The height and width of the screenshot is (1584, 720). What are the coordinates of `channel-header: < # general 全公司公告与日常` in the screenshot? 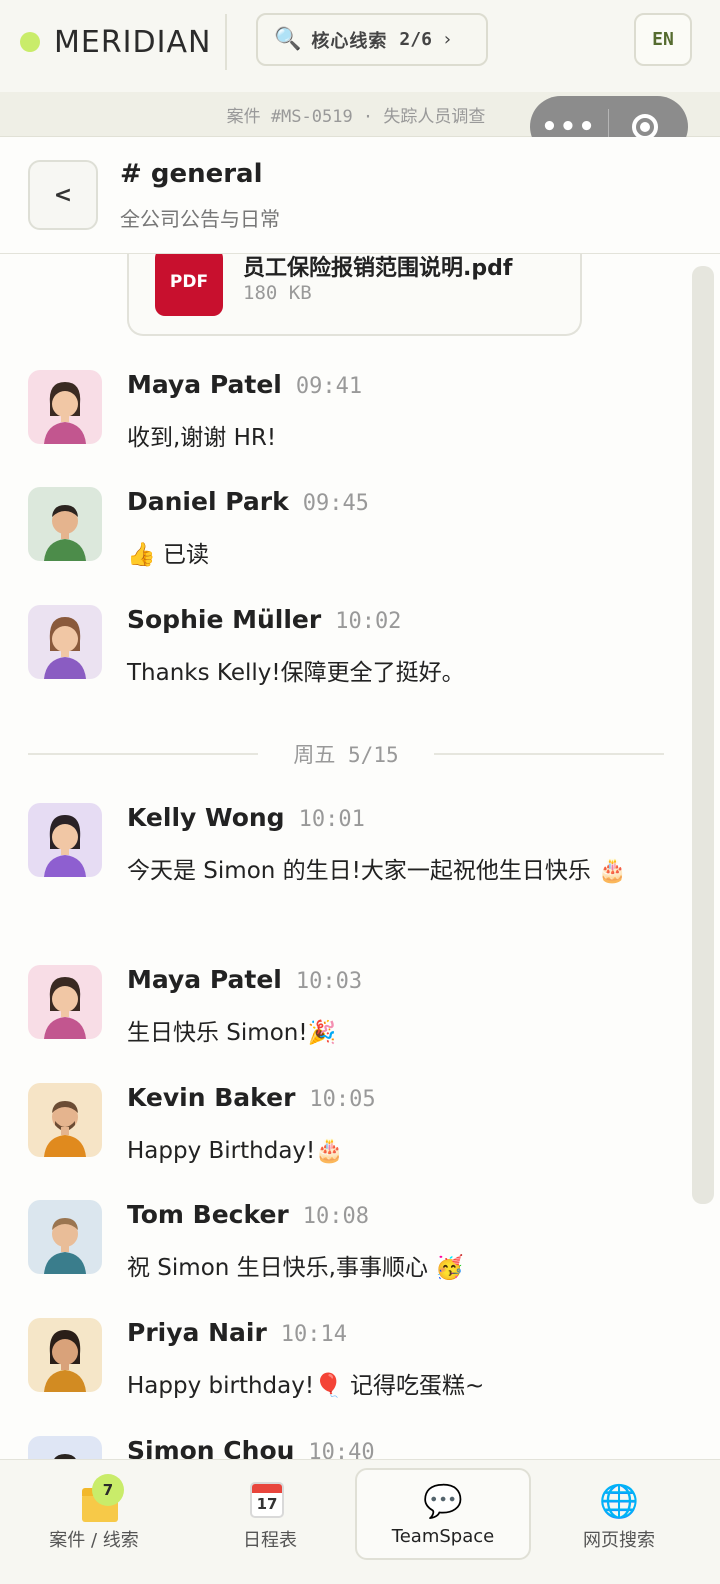 It's located at (360, 195).